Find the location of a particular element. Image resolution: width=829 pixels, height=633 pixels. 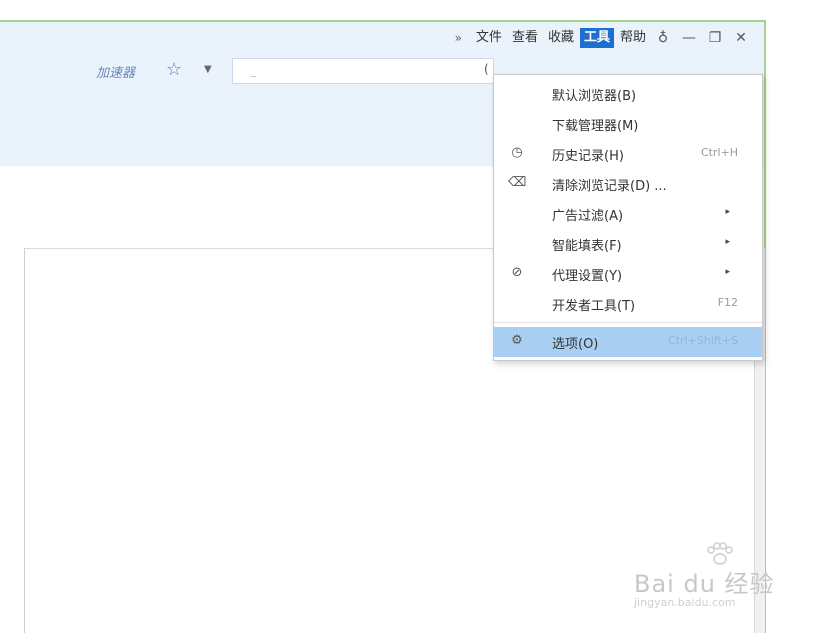

minimize-button: — is located at coordinates (689, 38).